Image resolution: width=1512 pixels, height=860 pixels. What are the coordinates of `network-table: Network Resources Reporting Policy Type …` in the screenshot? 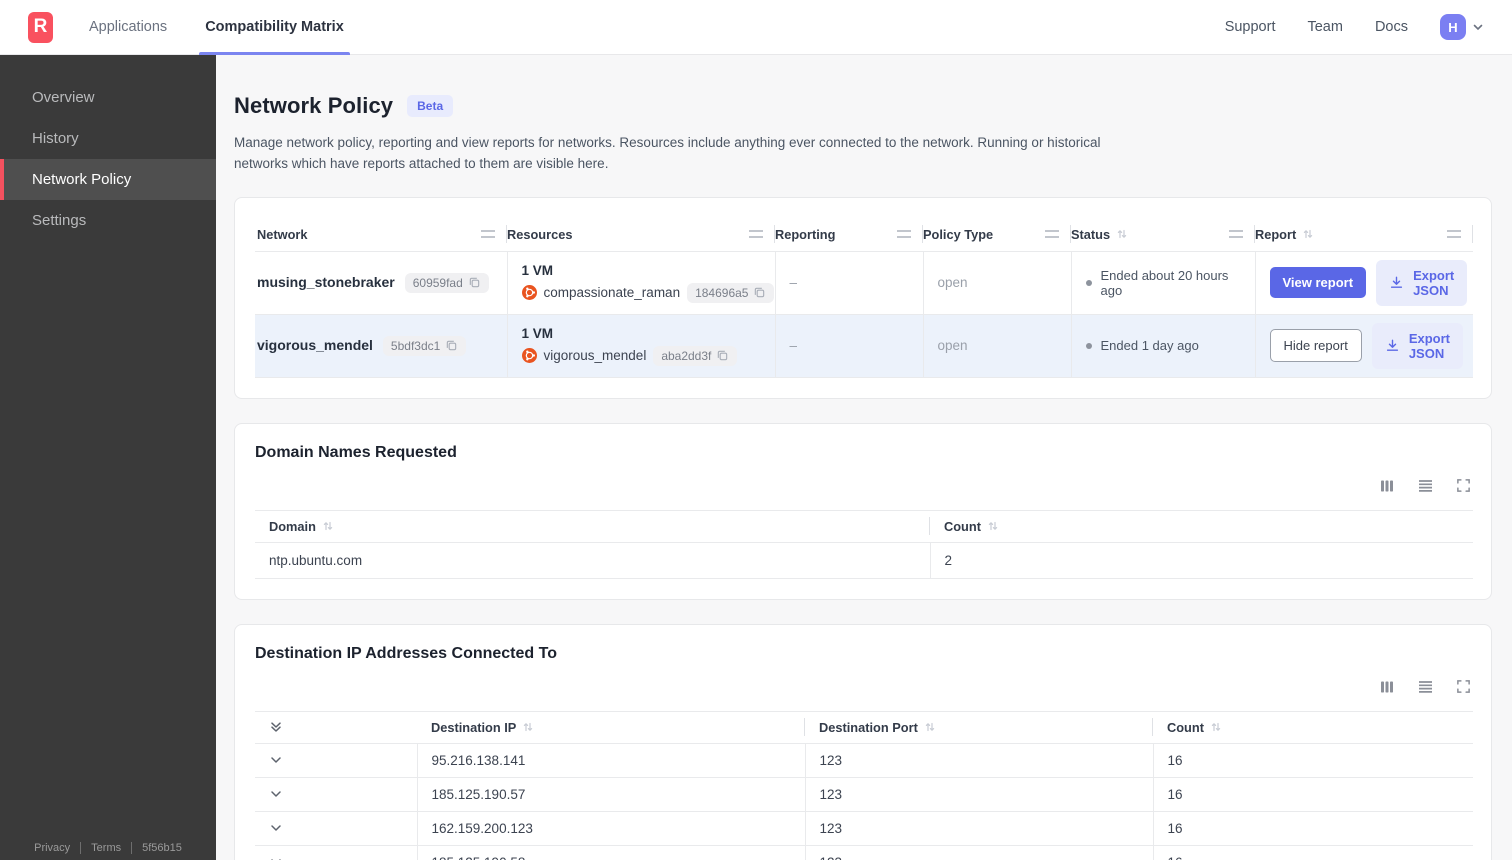 It's located at (864, 298).